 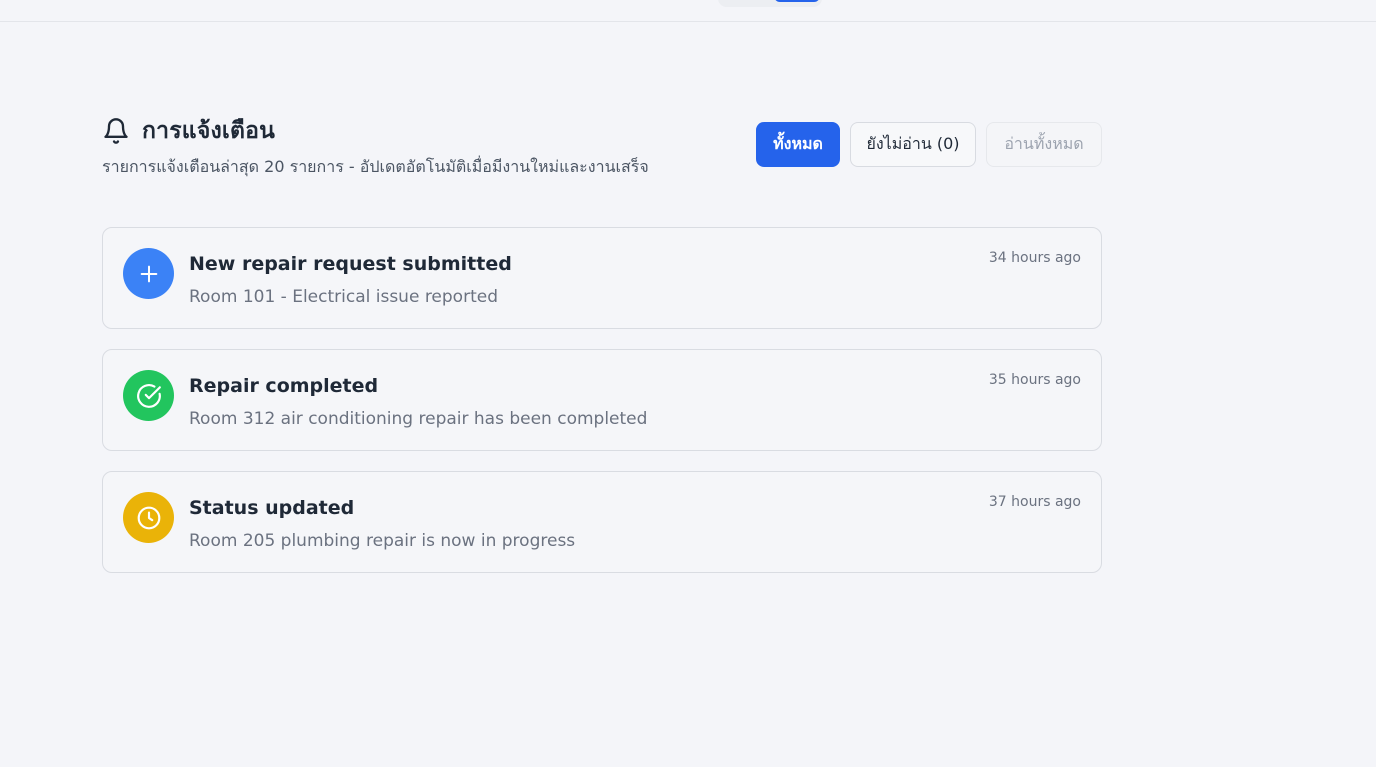 What do you see at coordinates (1034, 380) in the screenshot?
I see `notification-time: 35 hours ago` at bounding box center [1034, 380].